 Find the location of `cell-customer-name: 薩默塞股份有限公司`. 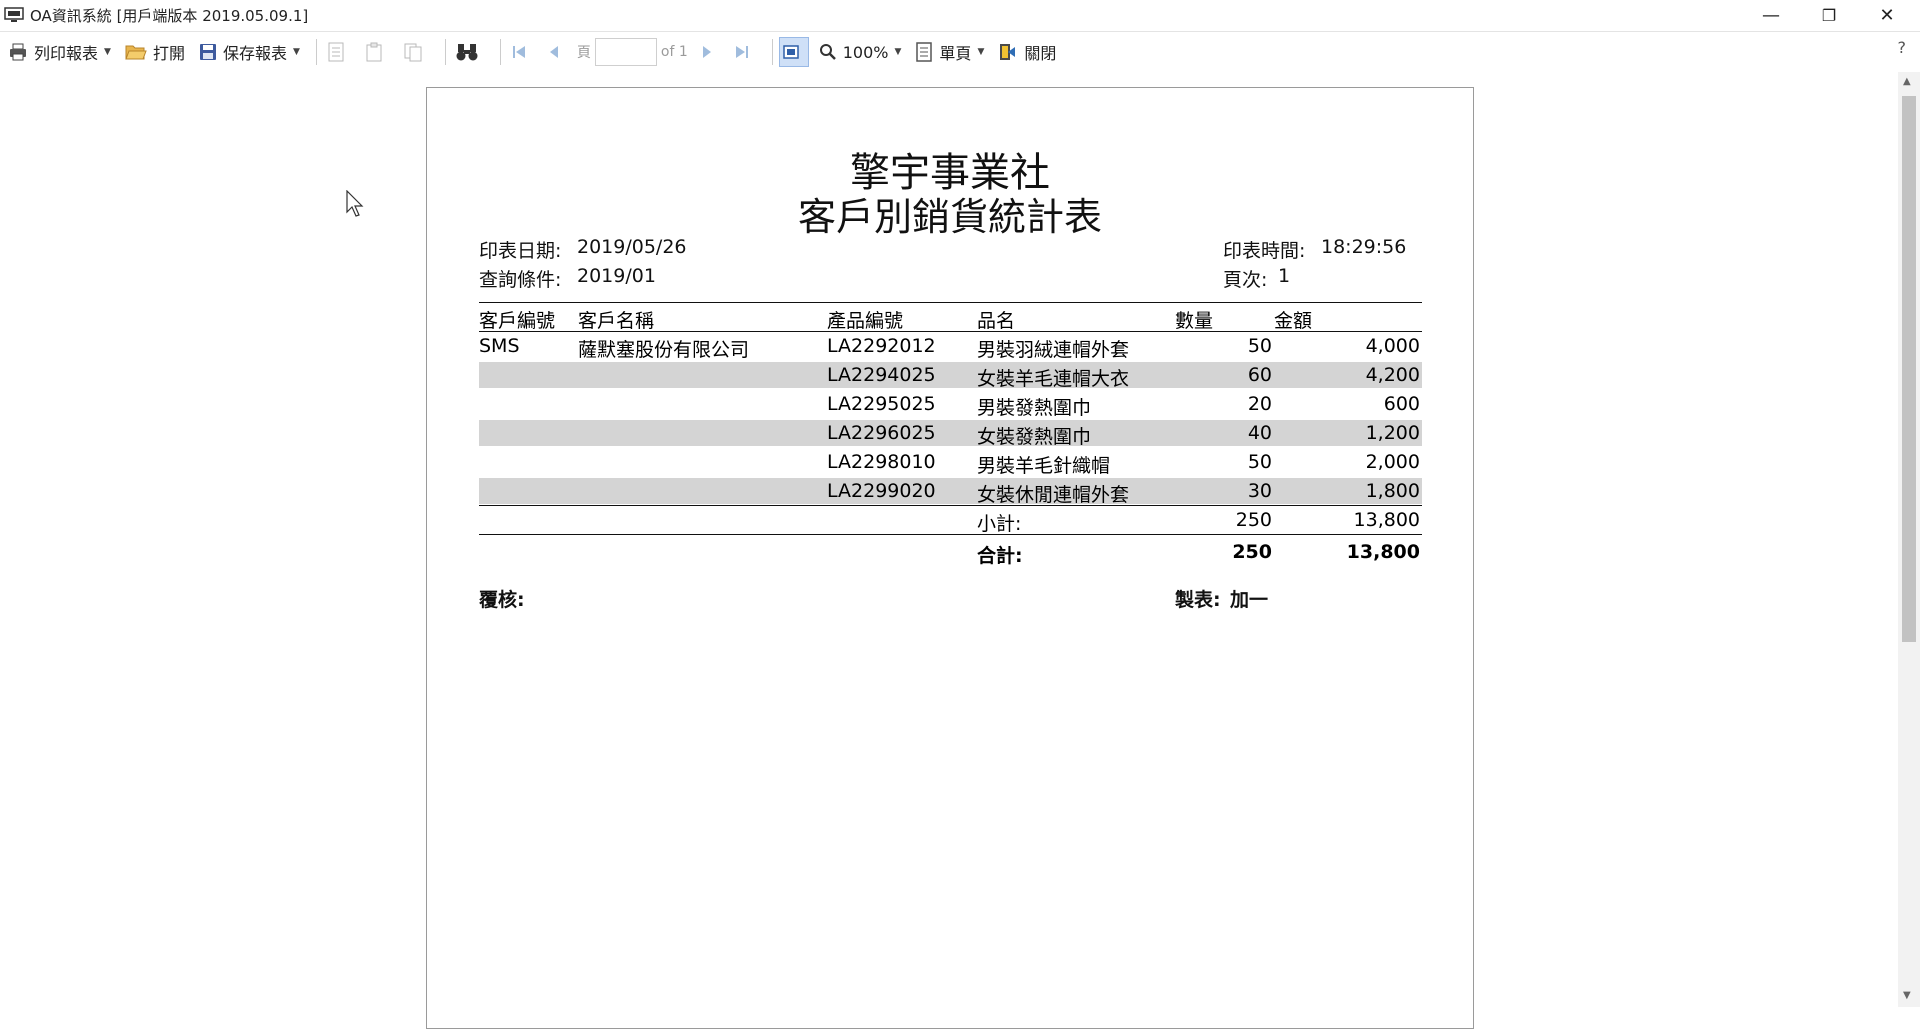

cell-customer-name: 薩默塞股份有限公司 is located at coordinates (664, 350).